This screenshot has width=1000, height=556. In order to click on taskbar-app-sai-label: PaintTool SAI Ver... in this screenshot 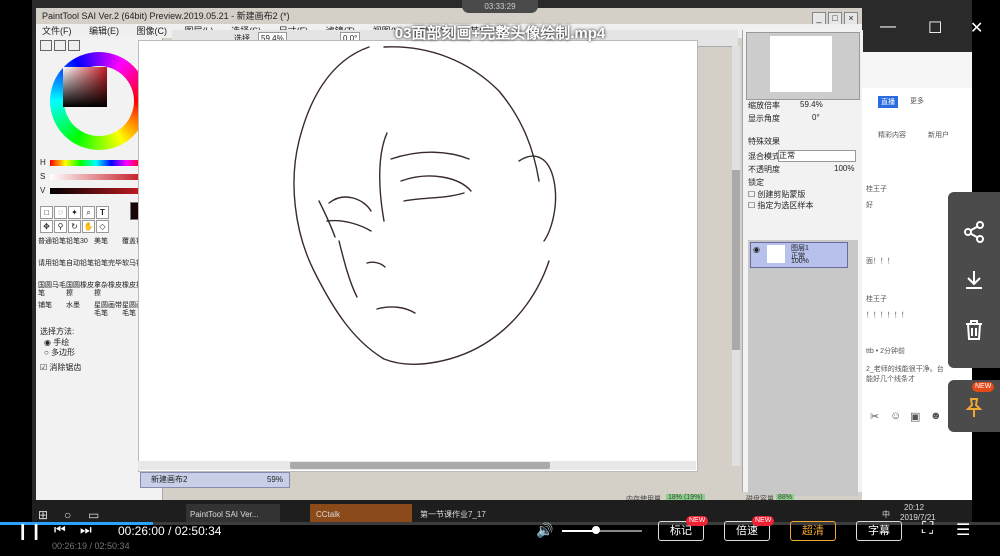, I will do `click(224, 514)`.